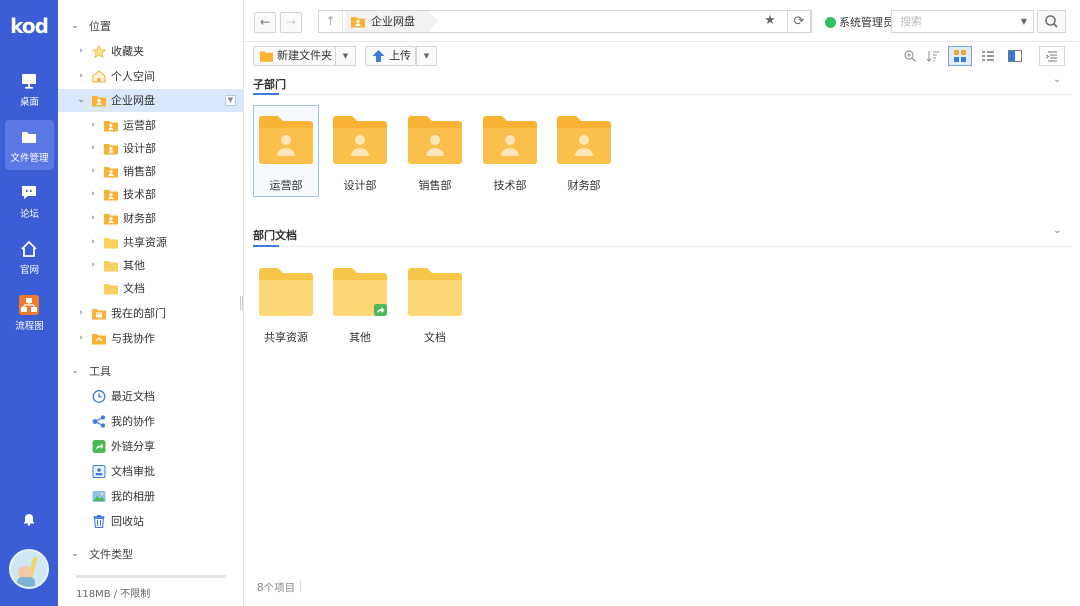 The image size is (1080, 606). I want to click on icon-view-button, so click(960, 56).